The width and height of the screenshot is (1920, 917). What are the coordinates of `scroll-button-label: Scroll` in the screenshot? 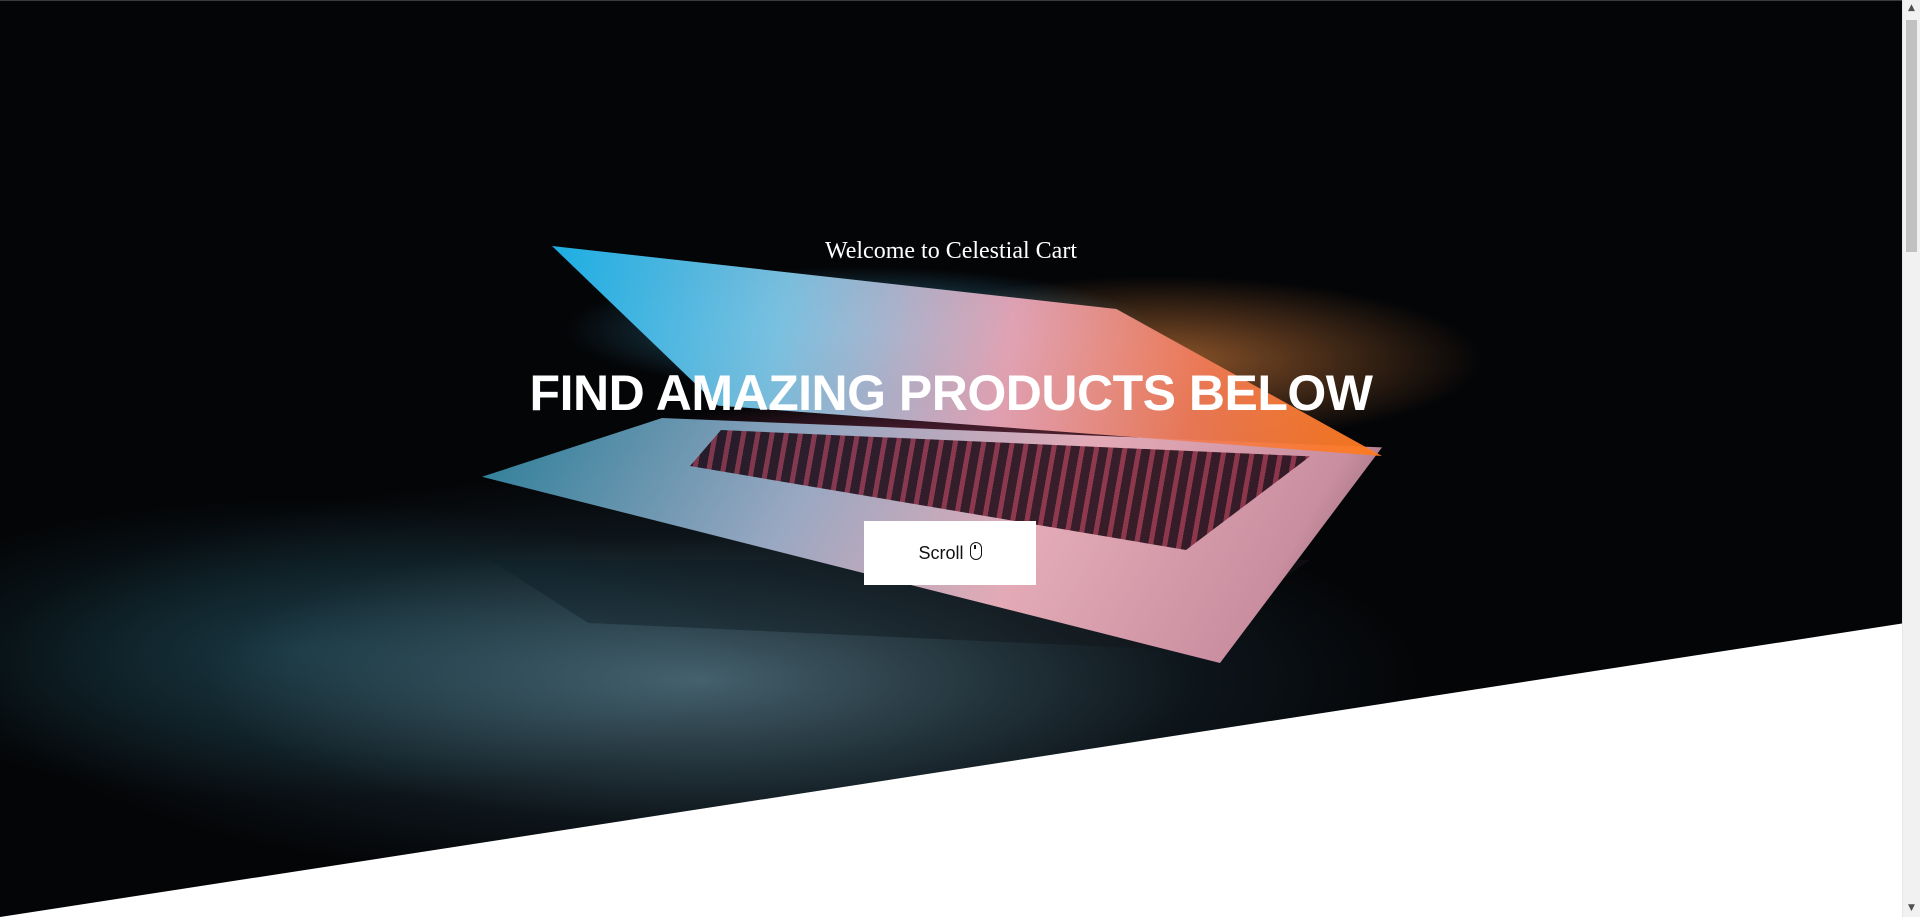 It's located at (941, 552).